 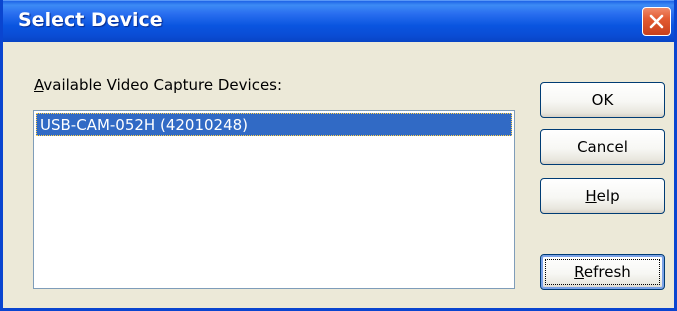 What do you see at coordinates (579, 272) in the screenshot?
I see `refresh-mnemonic: R` at bounding box center [579, 272].